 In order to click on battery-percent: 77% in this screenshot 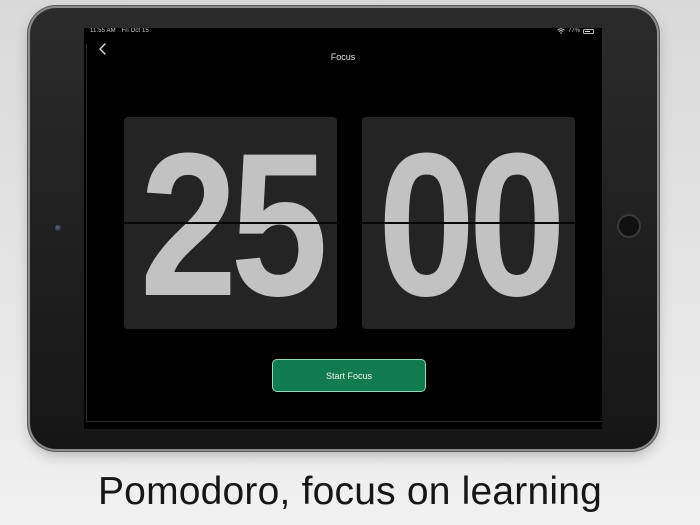, I will do `click(573, 31)`.